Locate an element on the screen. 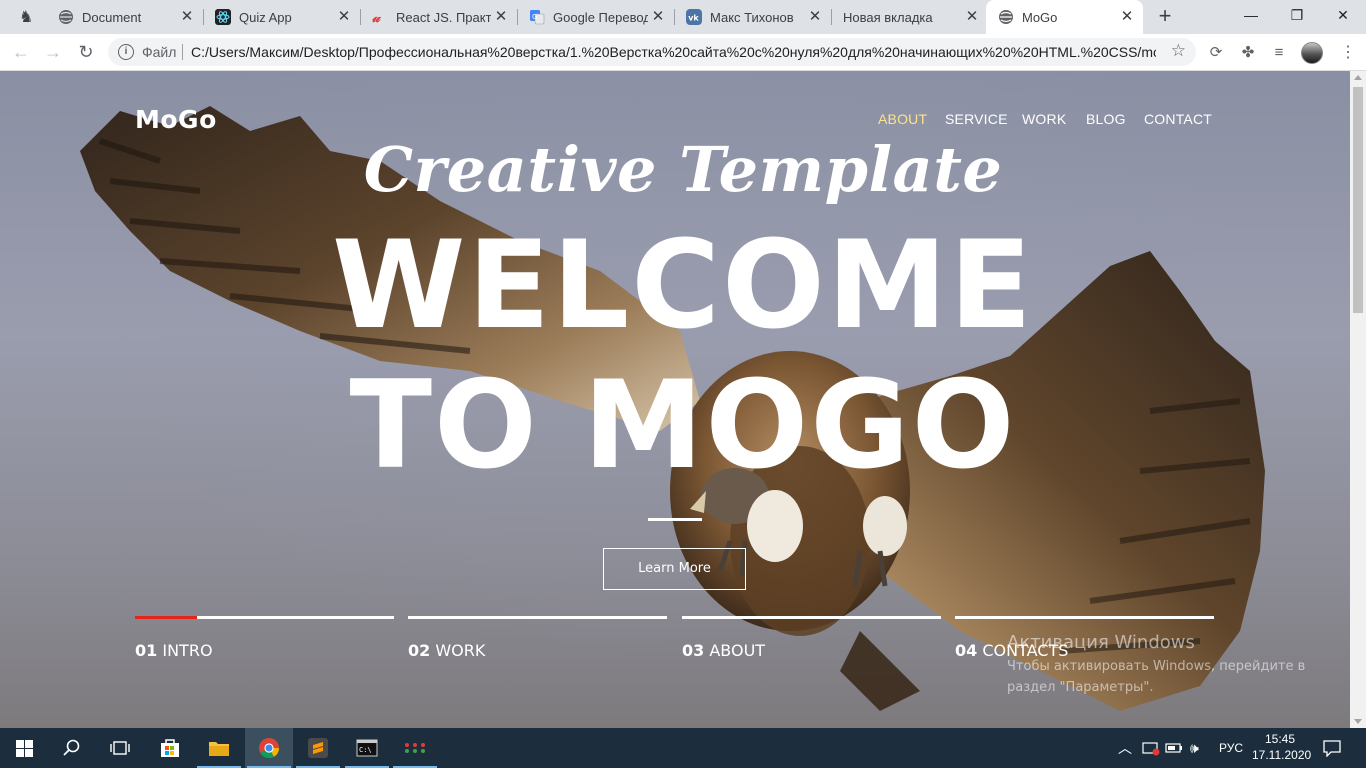  game-app is located at coordinates (415, 748).